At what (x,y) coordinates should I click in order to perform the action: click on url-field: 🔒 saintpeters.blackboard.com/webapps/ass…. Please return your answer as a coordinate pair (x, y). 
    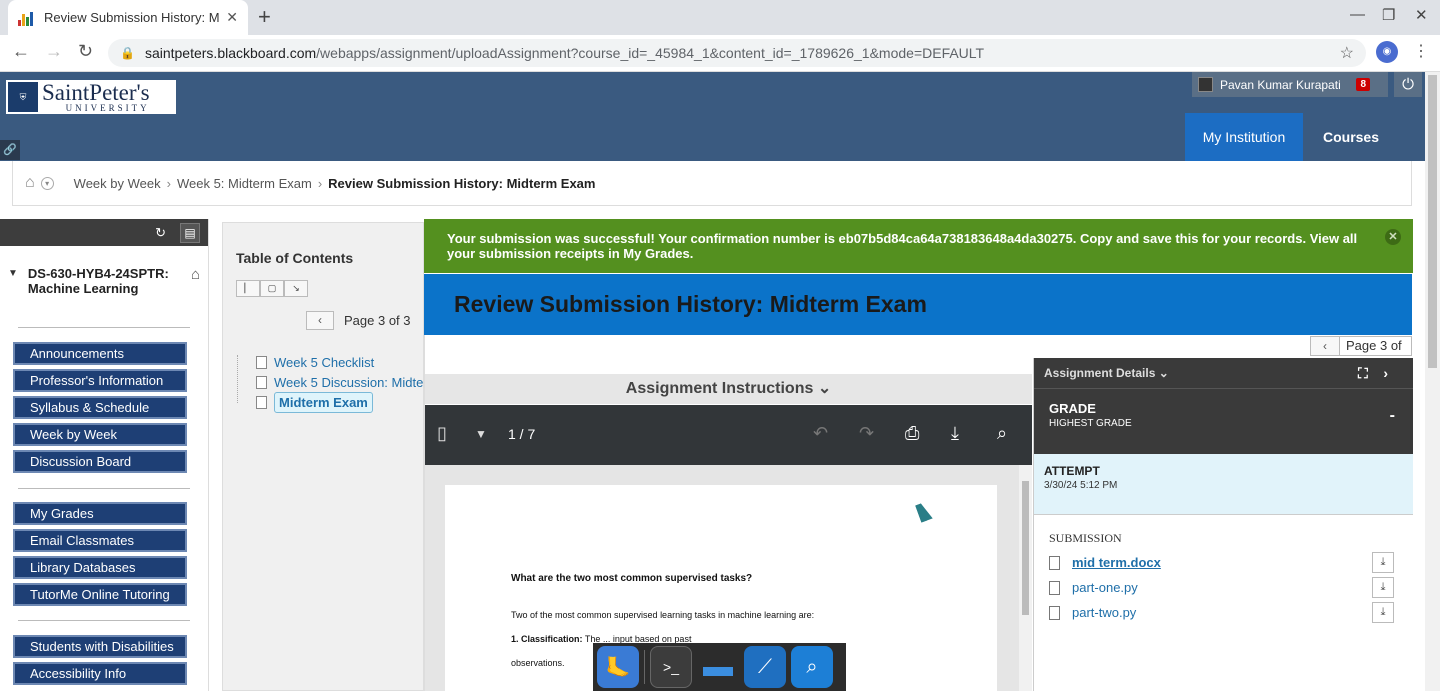
    Looking at the image, I should click on (737, 53).